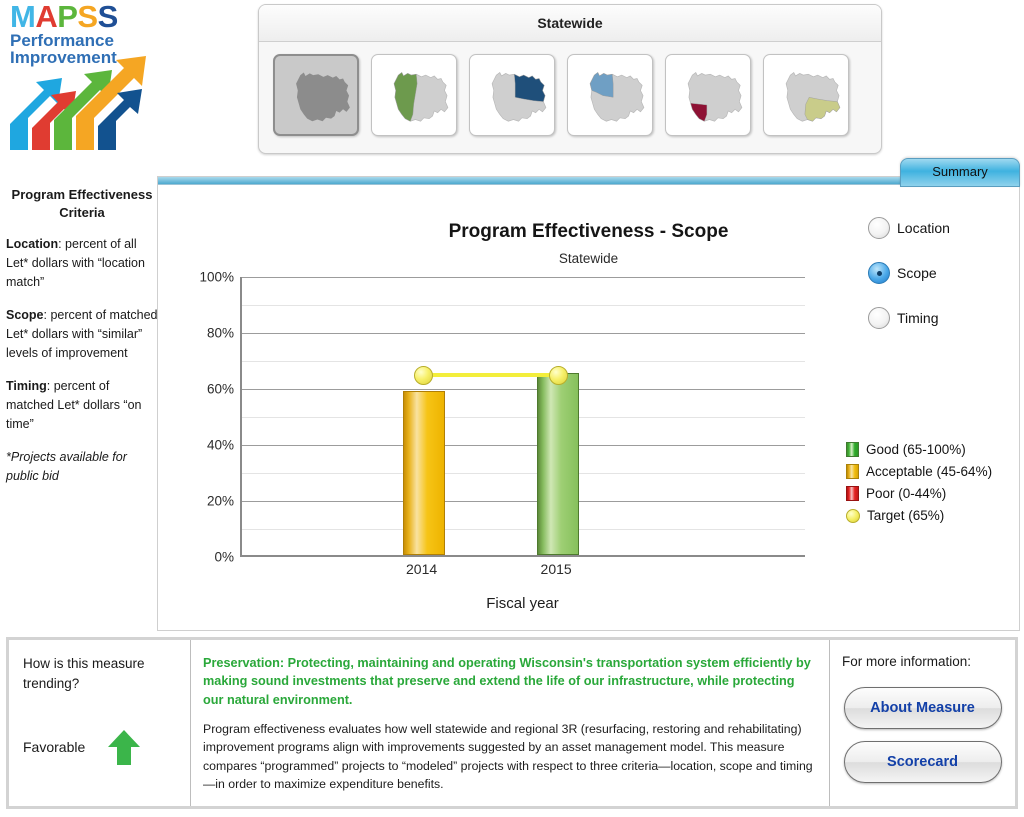 The image size is (1024, 817). Describe the element at coordinates (216, 277) in the screenshot. I see `y-tick-100%: 100%` at that location.